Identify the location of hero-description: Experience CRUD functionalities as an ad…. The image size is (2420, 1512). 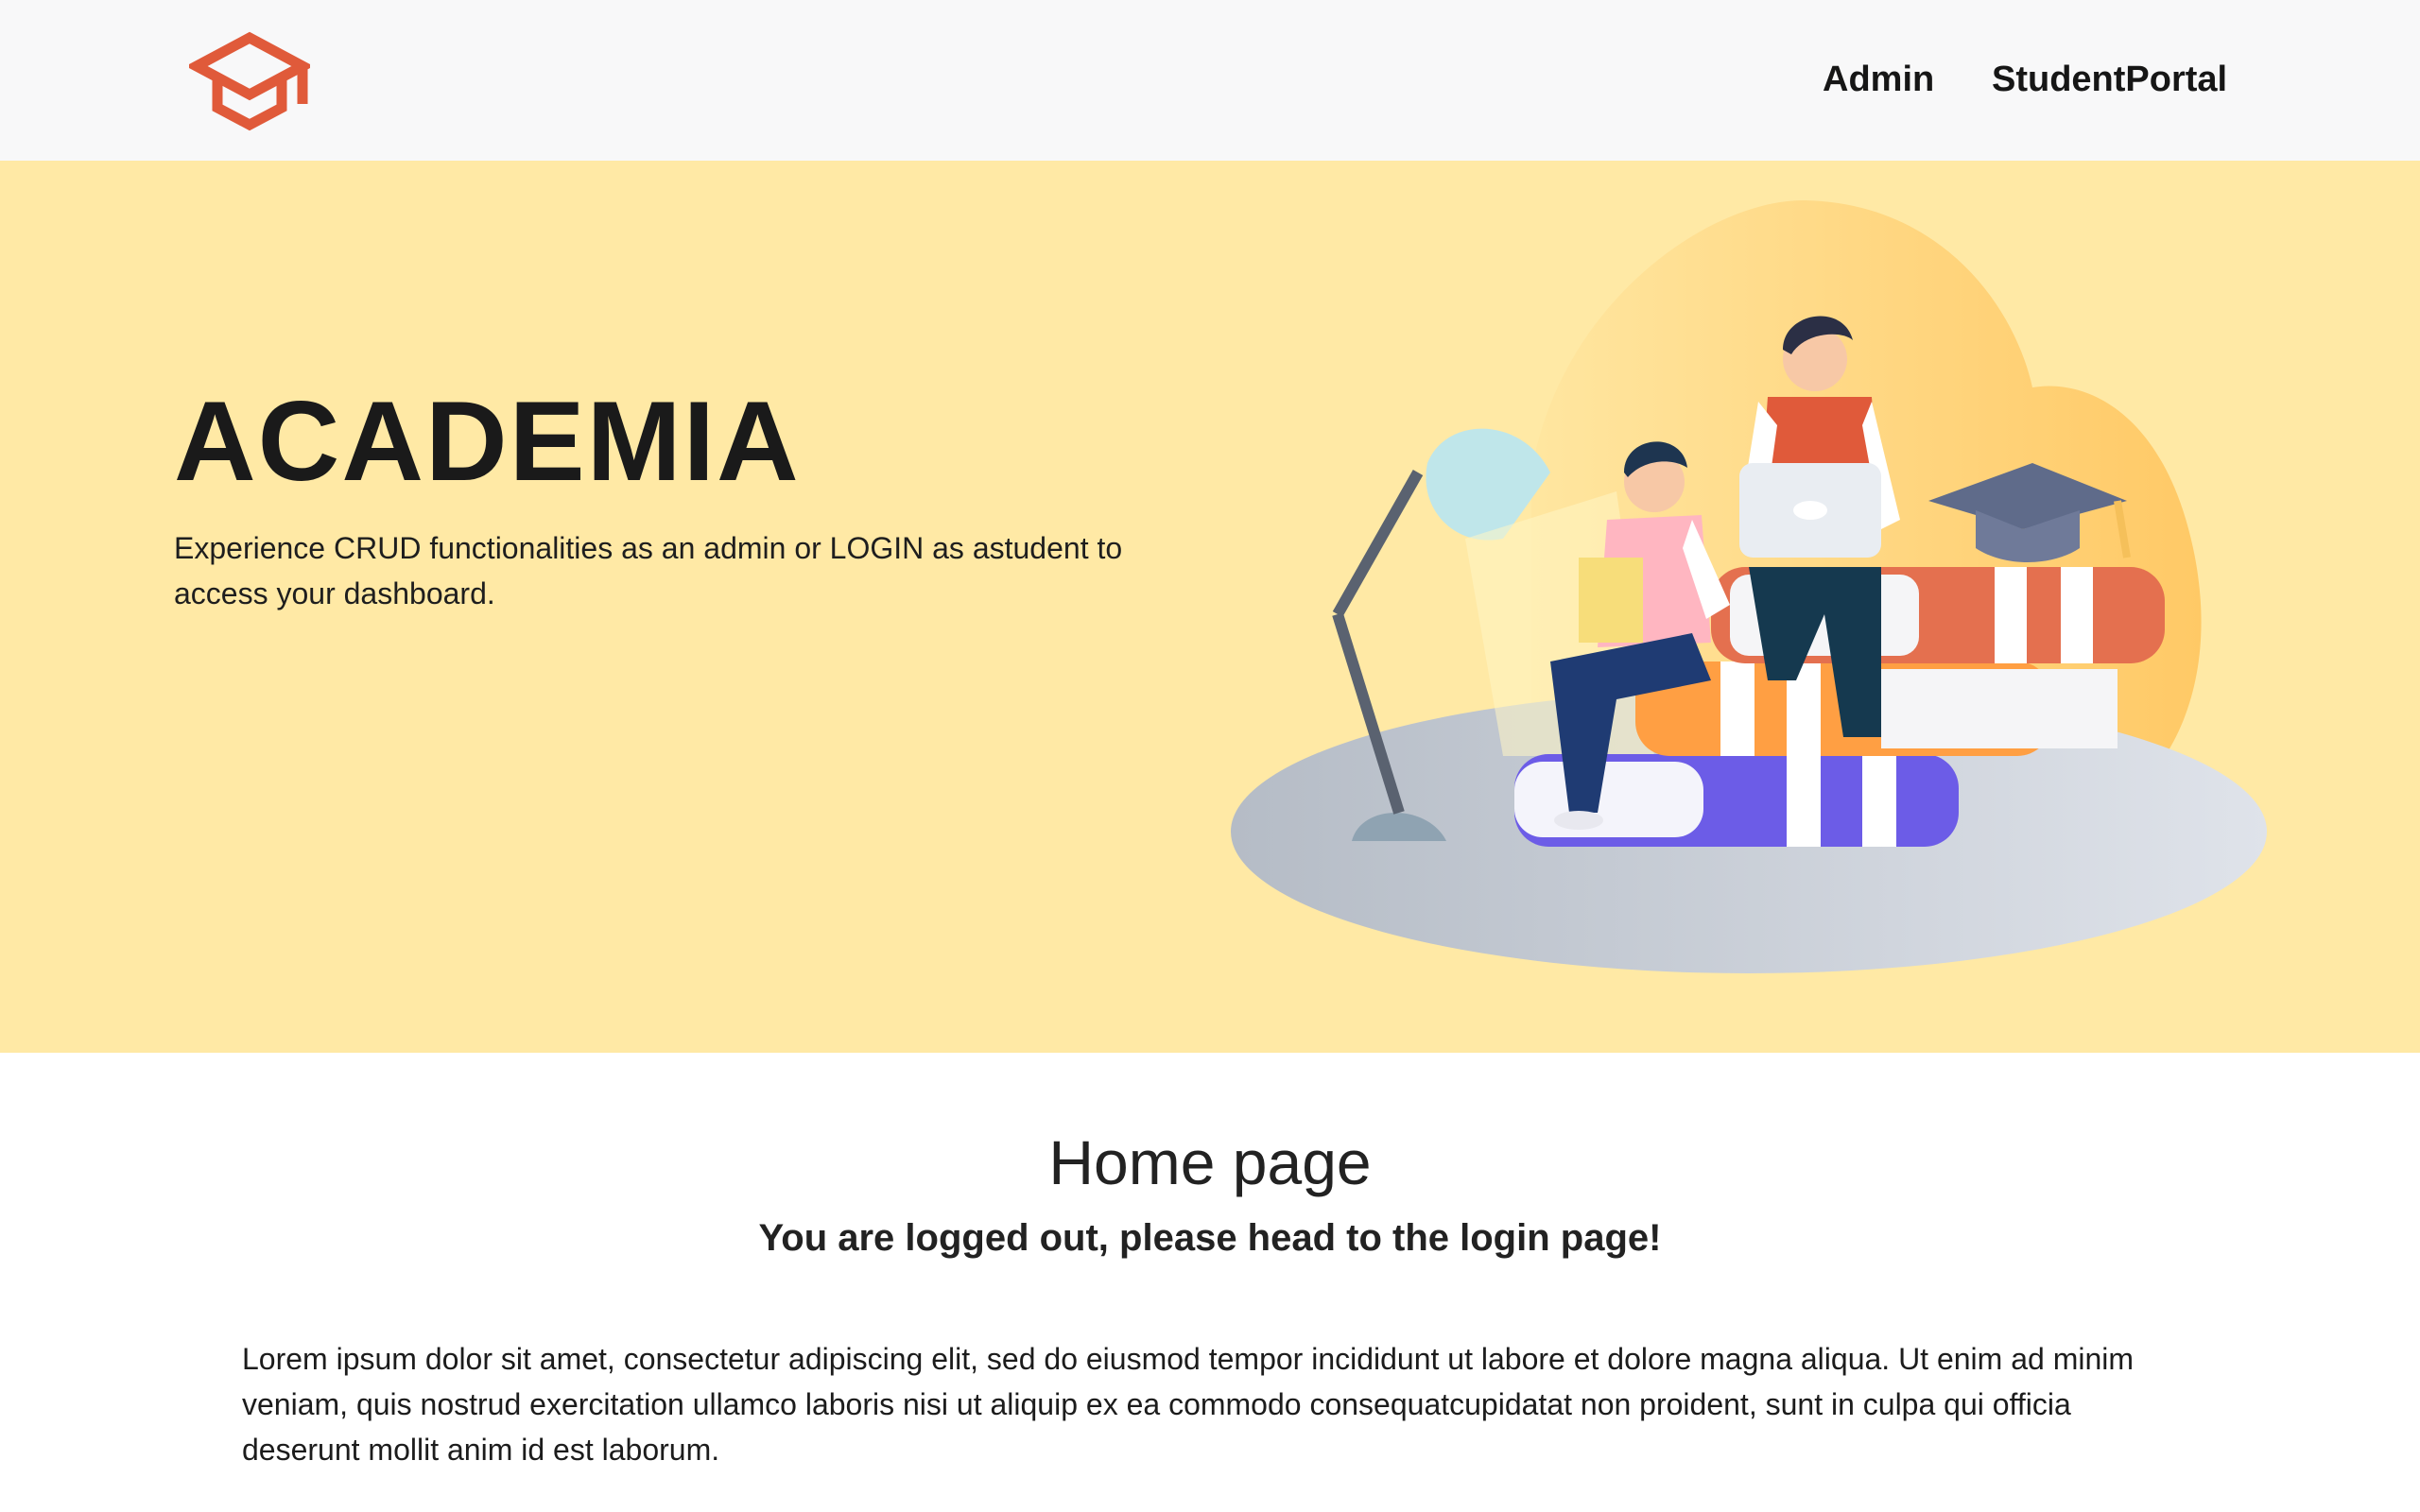
(648, 570).